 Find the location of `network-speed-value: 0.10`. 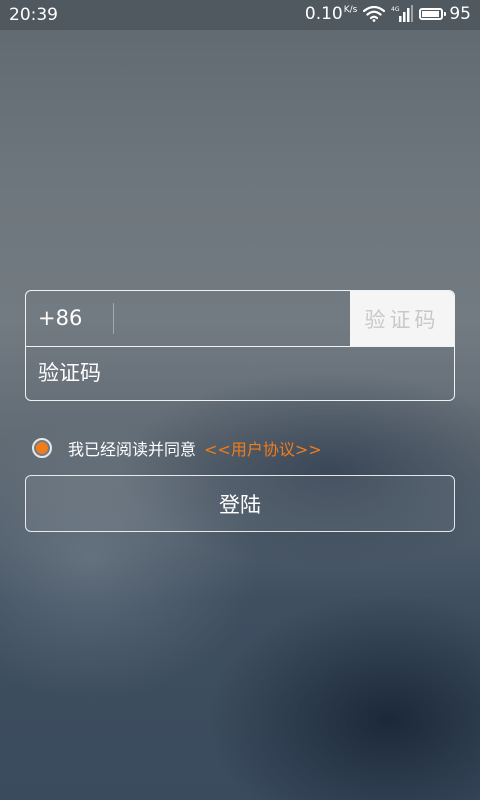

network-speed-value: 0.10 is located at coordinates (323, 14).